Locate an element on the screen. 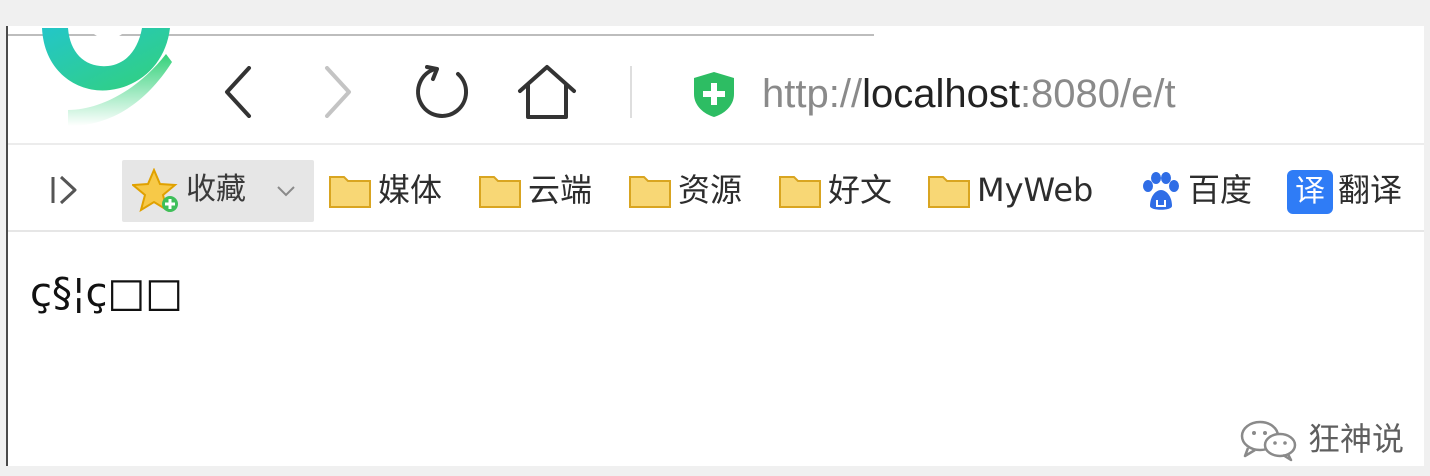 This screenshot has height=476, width=1430. bookmark-folder-myweb: MyWeb is located at coordinates (1010, 190).